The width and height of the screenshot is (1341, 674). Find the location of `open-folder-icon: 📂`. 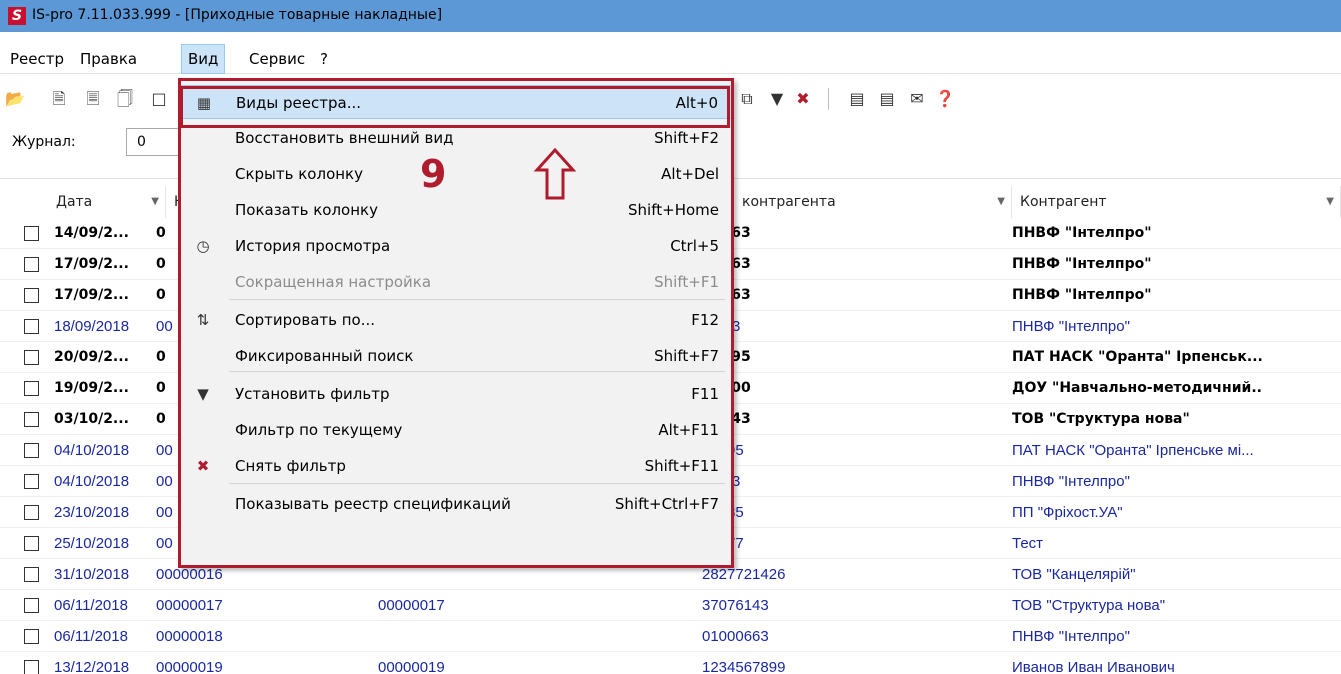

open-folder-icon: 📂 is located at coordinates (15, 99).